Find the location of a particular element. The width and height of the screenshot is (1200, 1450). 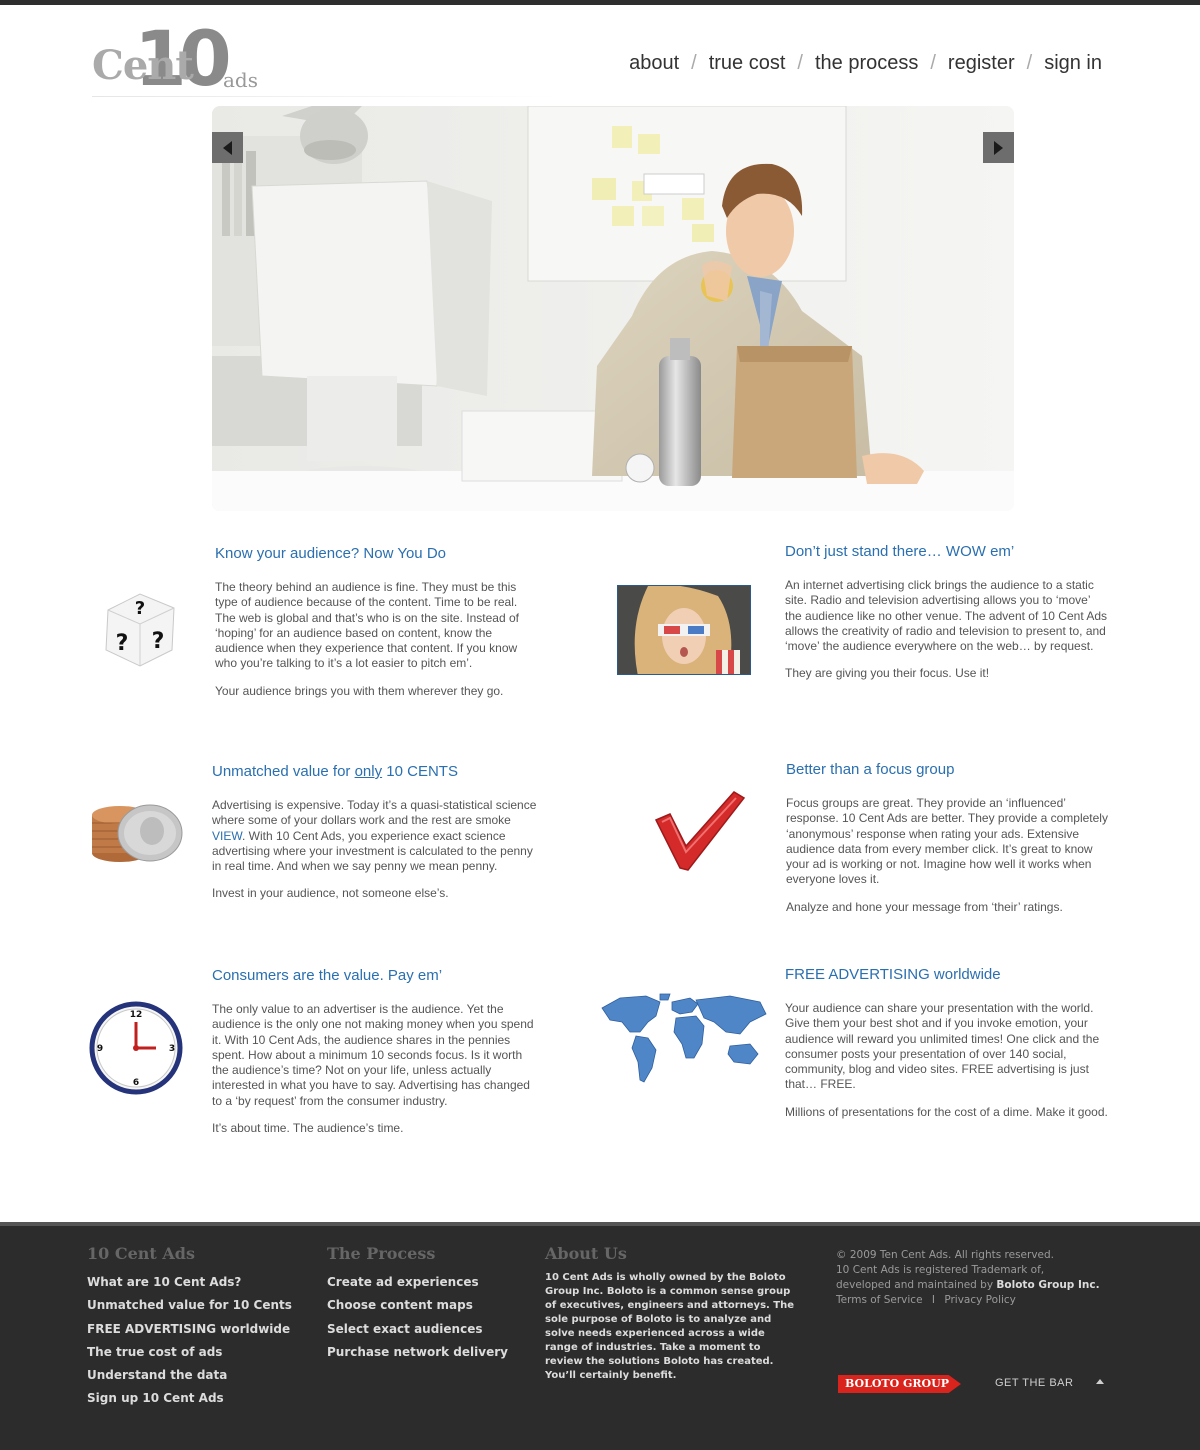

checkmark-icon is located at coordinates (700, 831).